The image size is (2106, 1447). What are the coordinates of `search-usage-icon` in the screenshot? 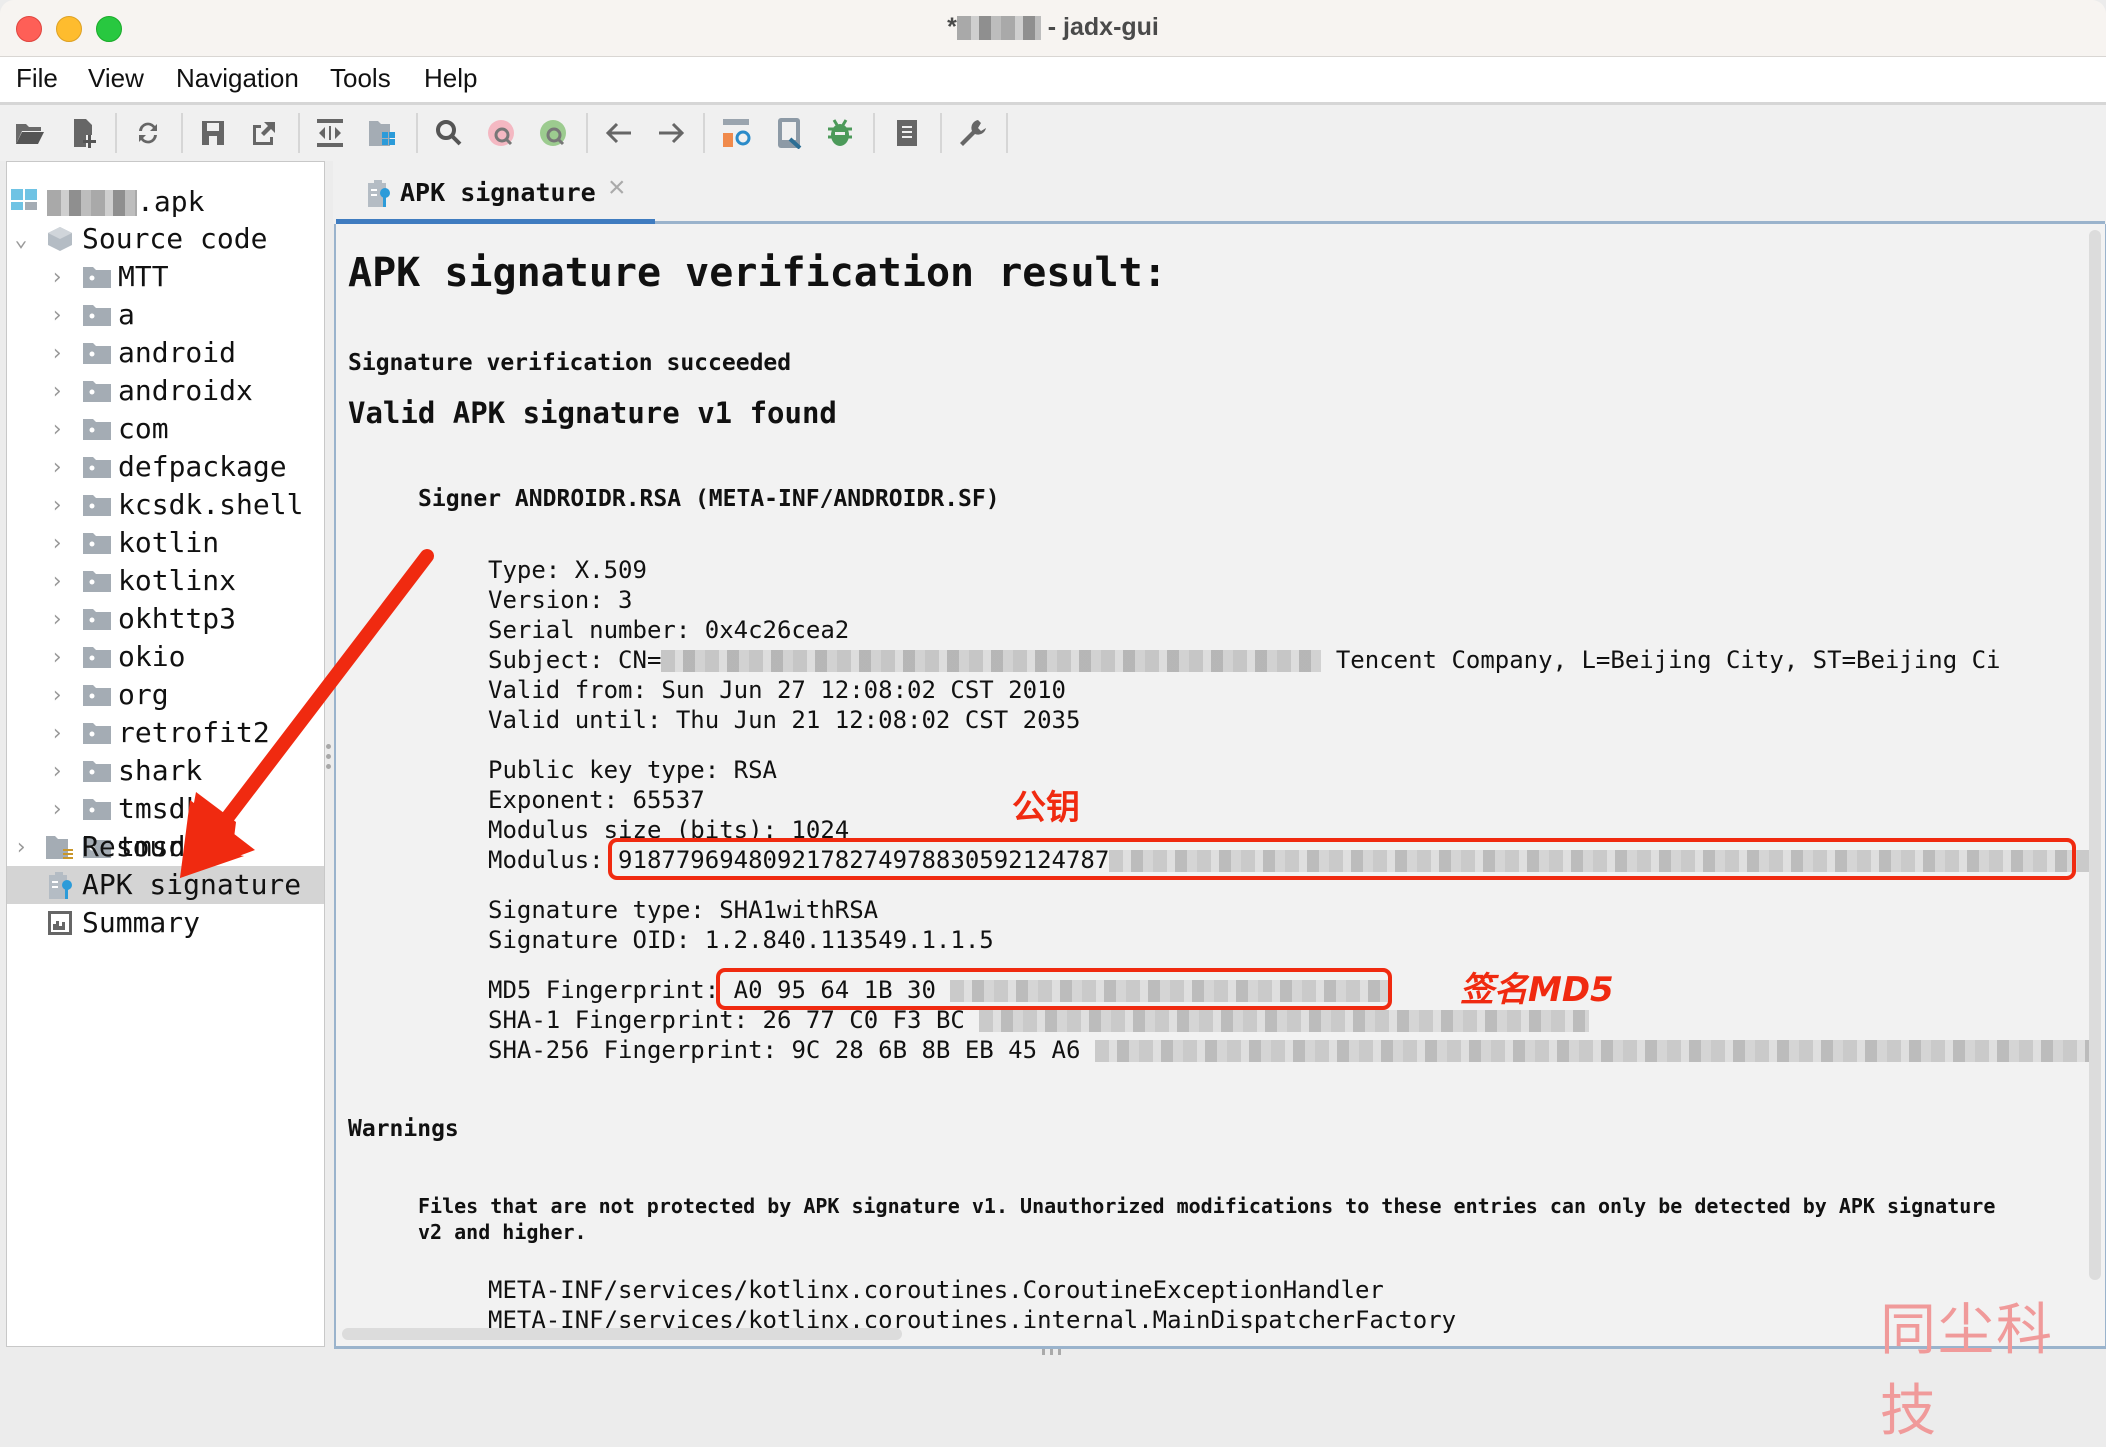 It's located at (554, 133).